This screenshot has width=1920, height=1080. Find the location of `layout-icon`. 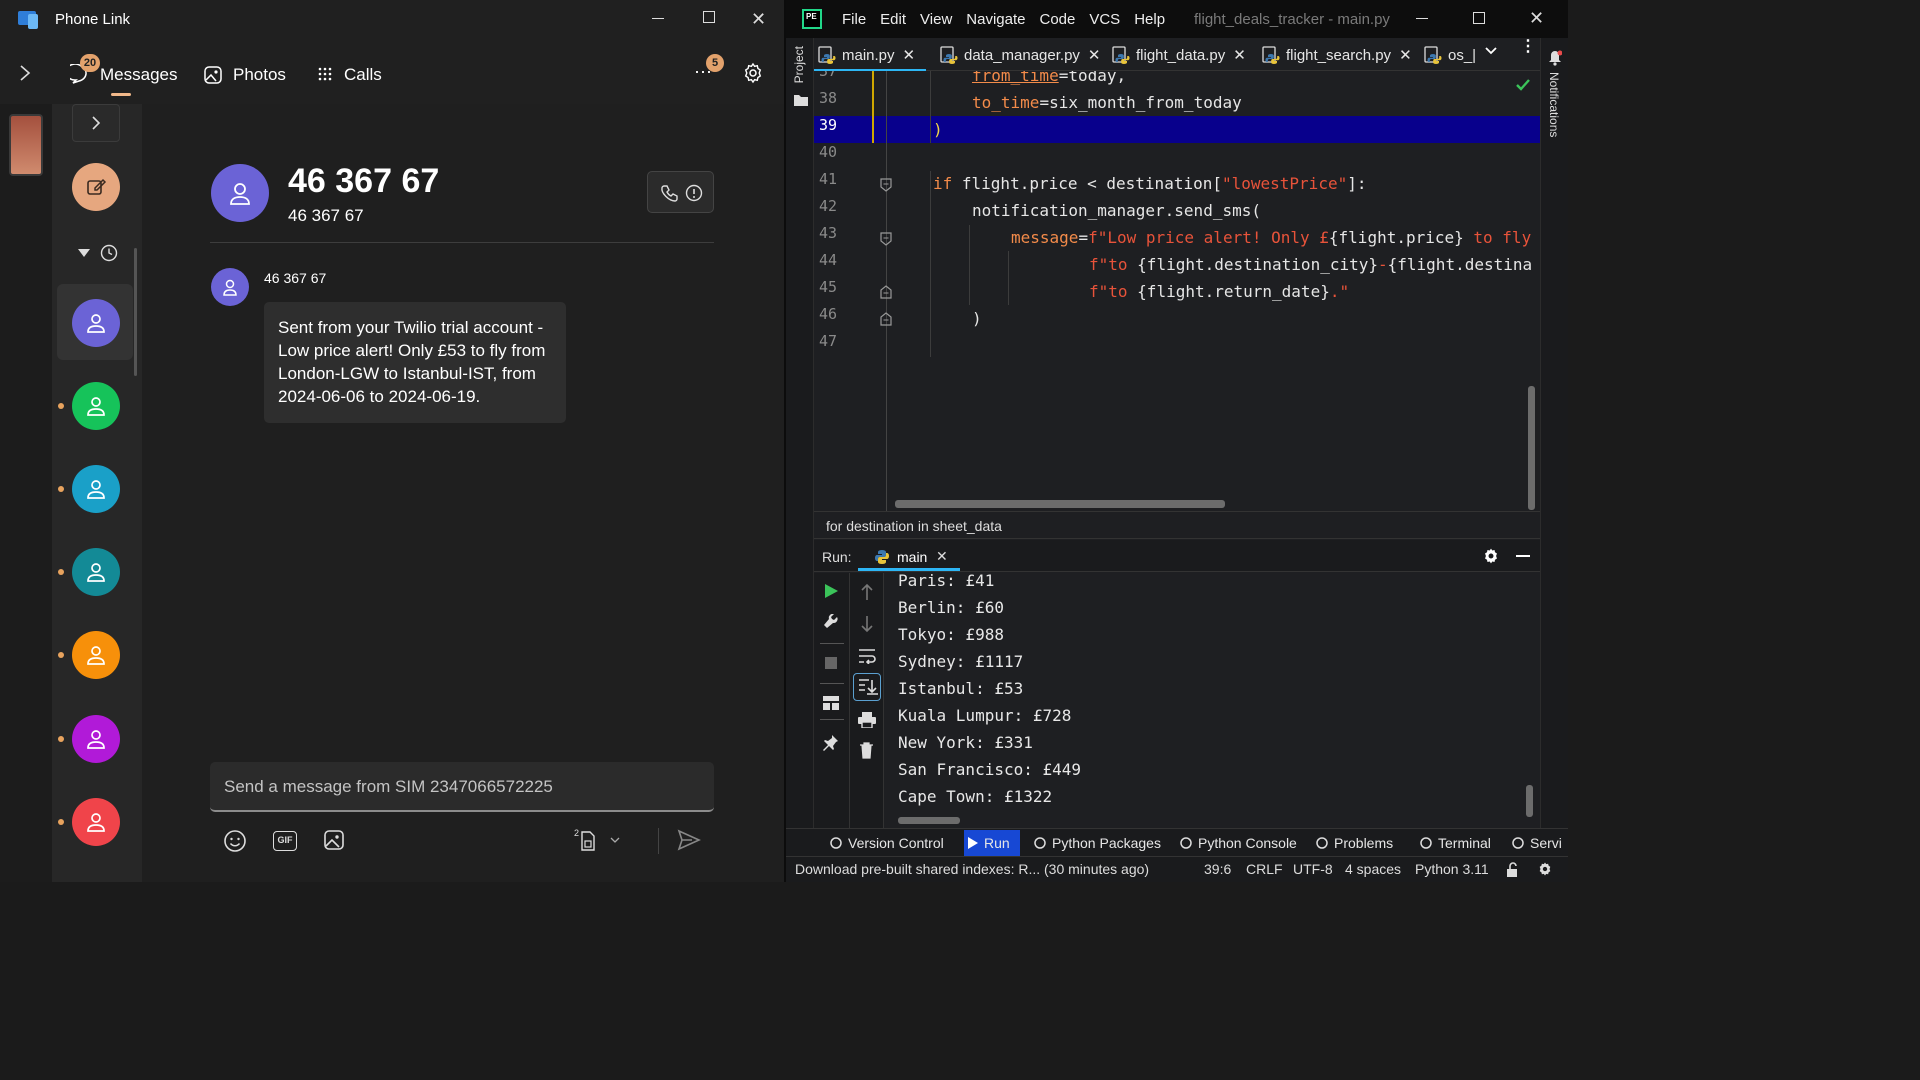

layout-icon is located at coordinates (831, 703).